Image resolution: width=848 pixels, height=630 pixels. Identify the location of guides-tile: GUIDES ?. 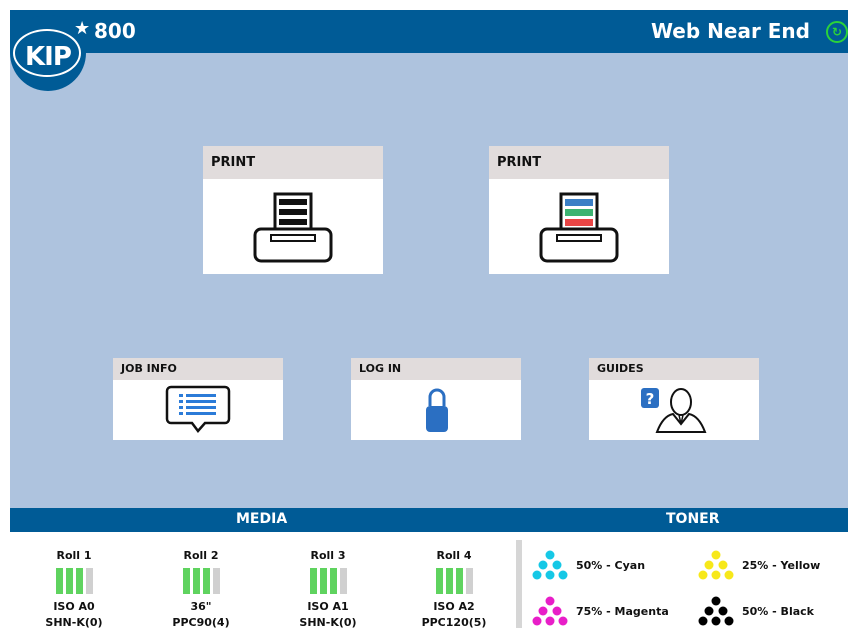
(674, 399).